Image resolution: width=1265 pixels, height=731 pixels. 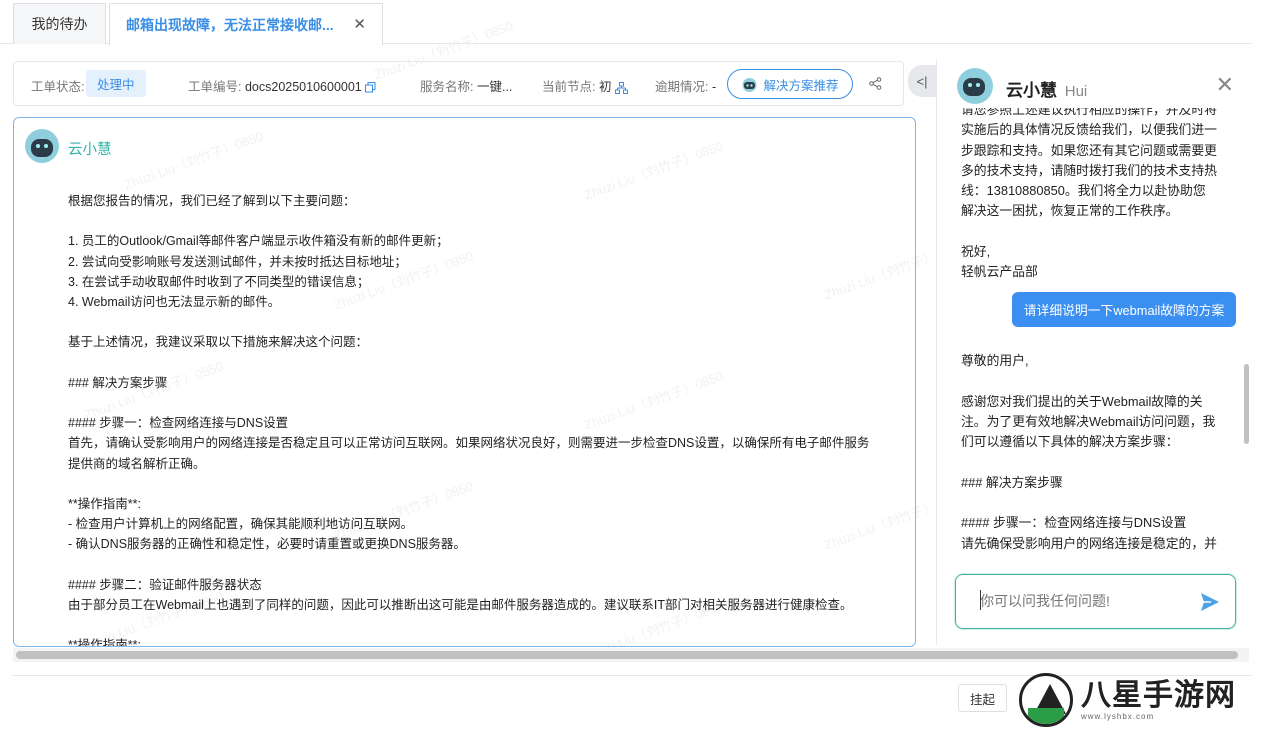 I want to click on flow-icon, so click(x=621, y=87).